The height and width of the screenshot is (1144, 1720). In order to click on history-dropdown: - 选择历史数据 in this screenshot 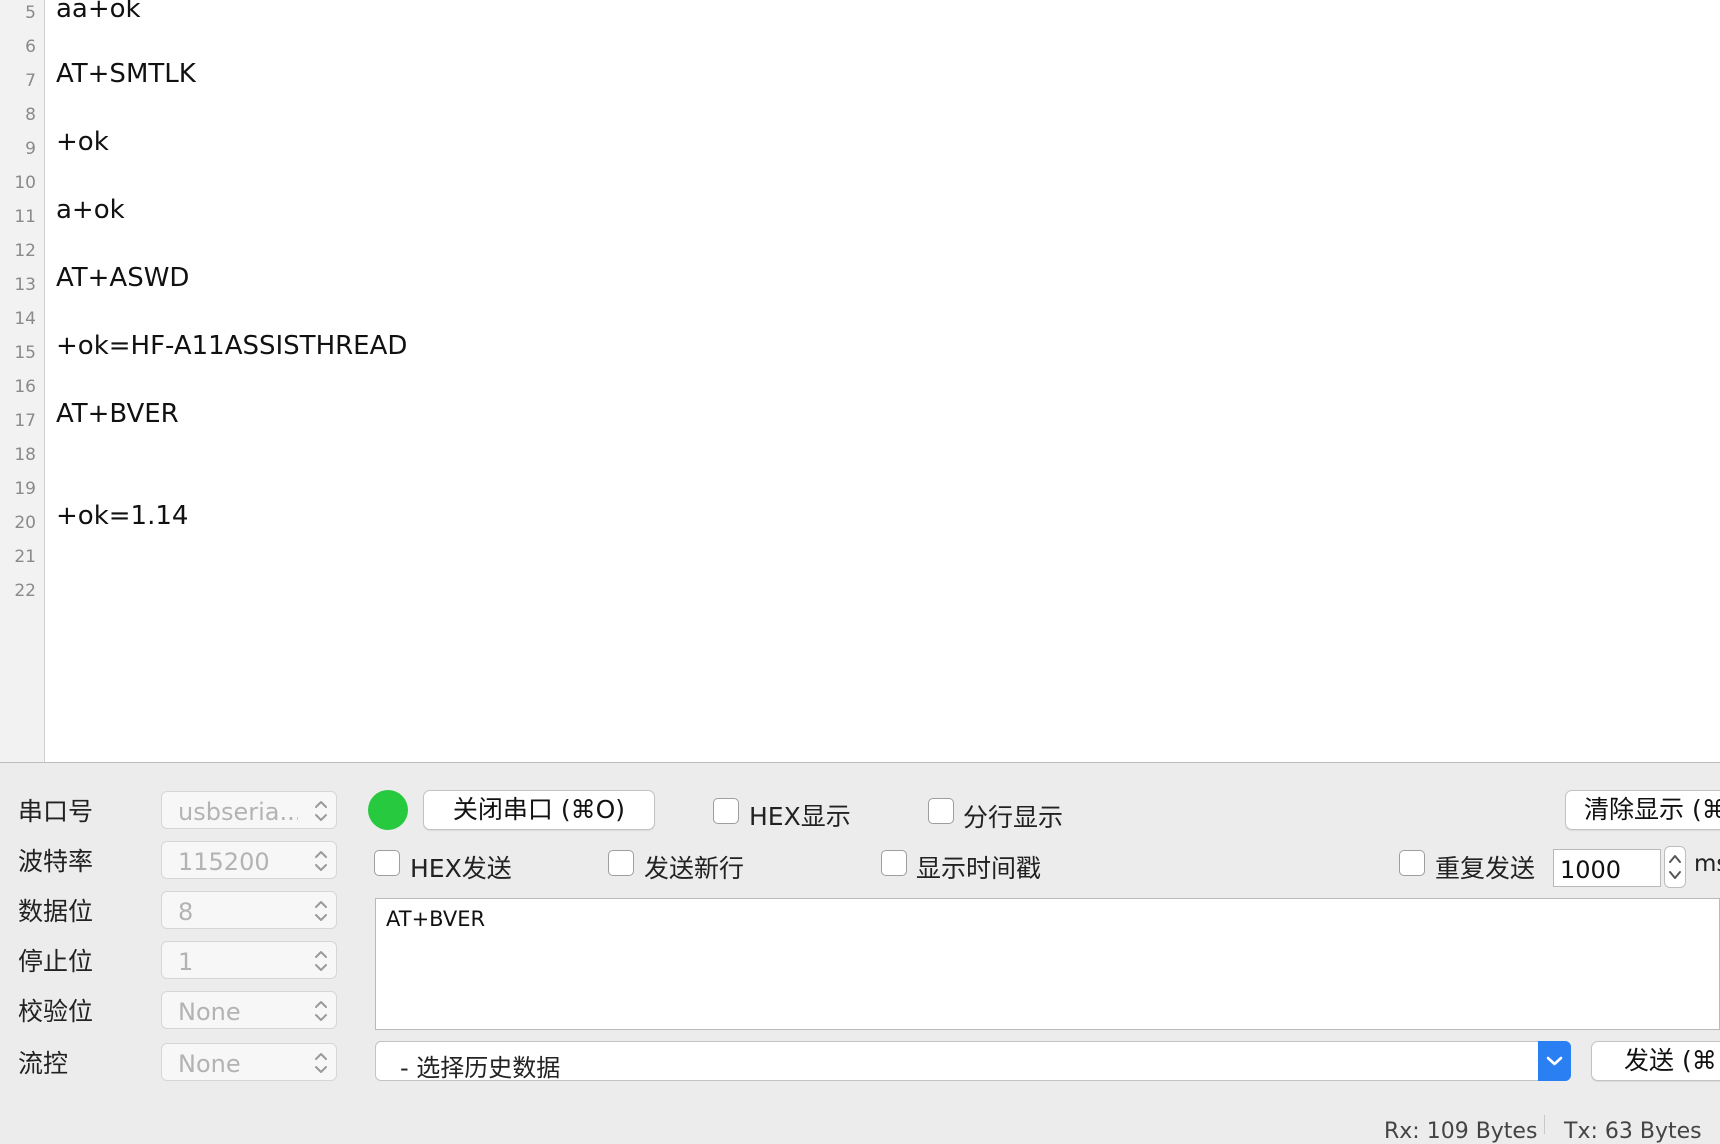, I will do `click(973, 1061)`.